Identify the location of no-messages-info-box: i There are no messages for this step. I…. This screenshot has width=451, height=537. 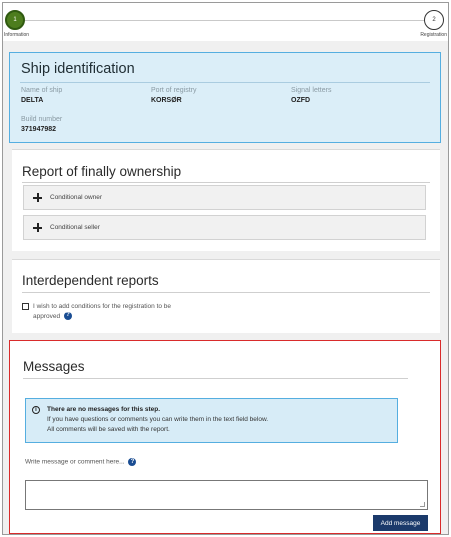
(211, 420).